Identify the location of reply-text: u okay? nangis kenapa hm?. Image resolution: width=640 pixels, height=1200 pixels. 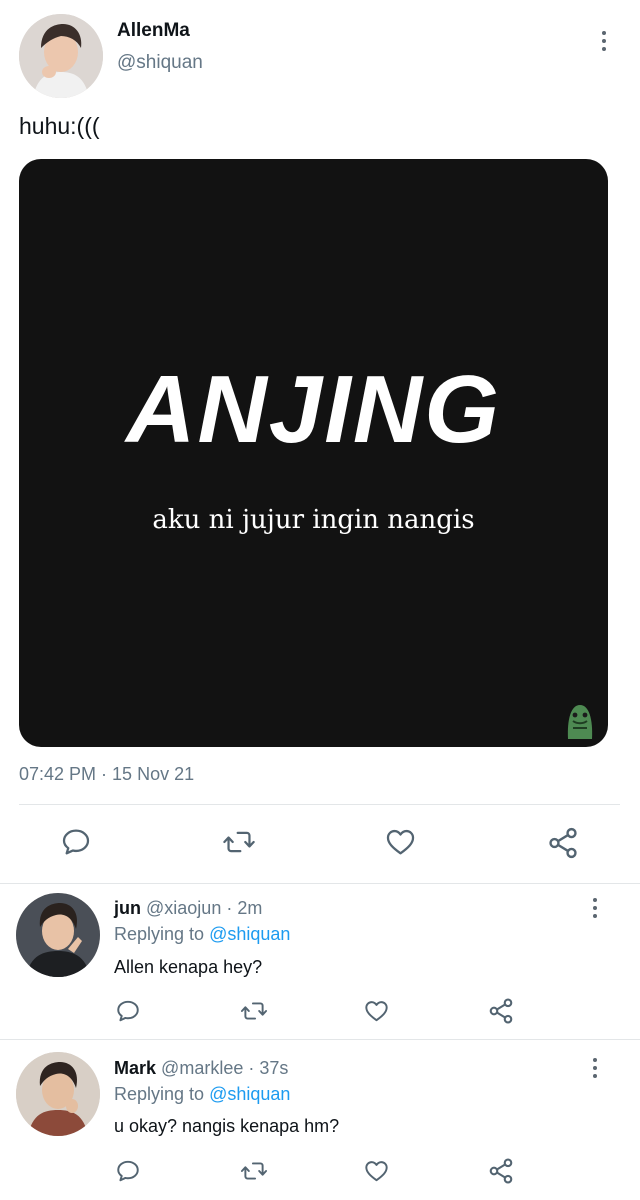
(227, 1126).